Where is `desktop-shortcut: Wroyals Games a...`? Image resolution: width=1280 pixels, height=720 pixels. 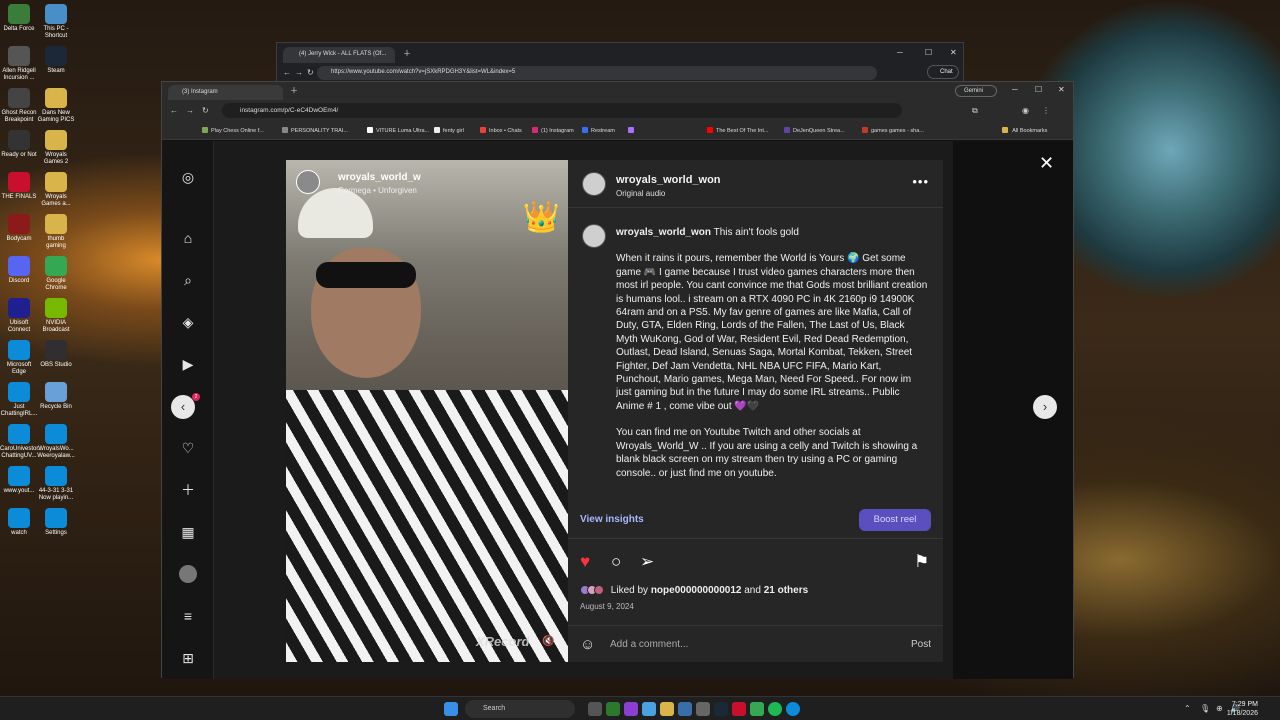
desktop-shortcut: Wroyals Games a... is located at coordinates (56, 190).